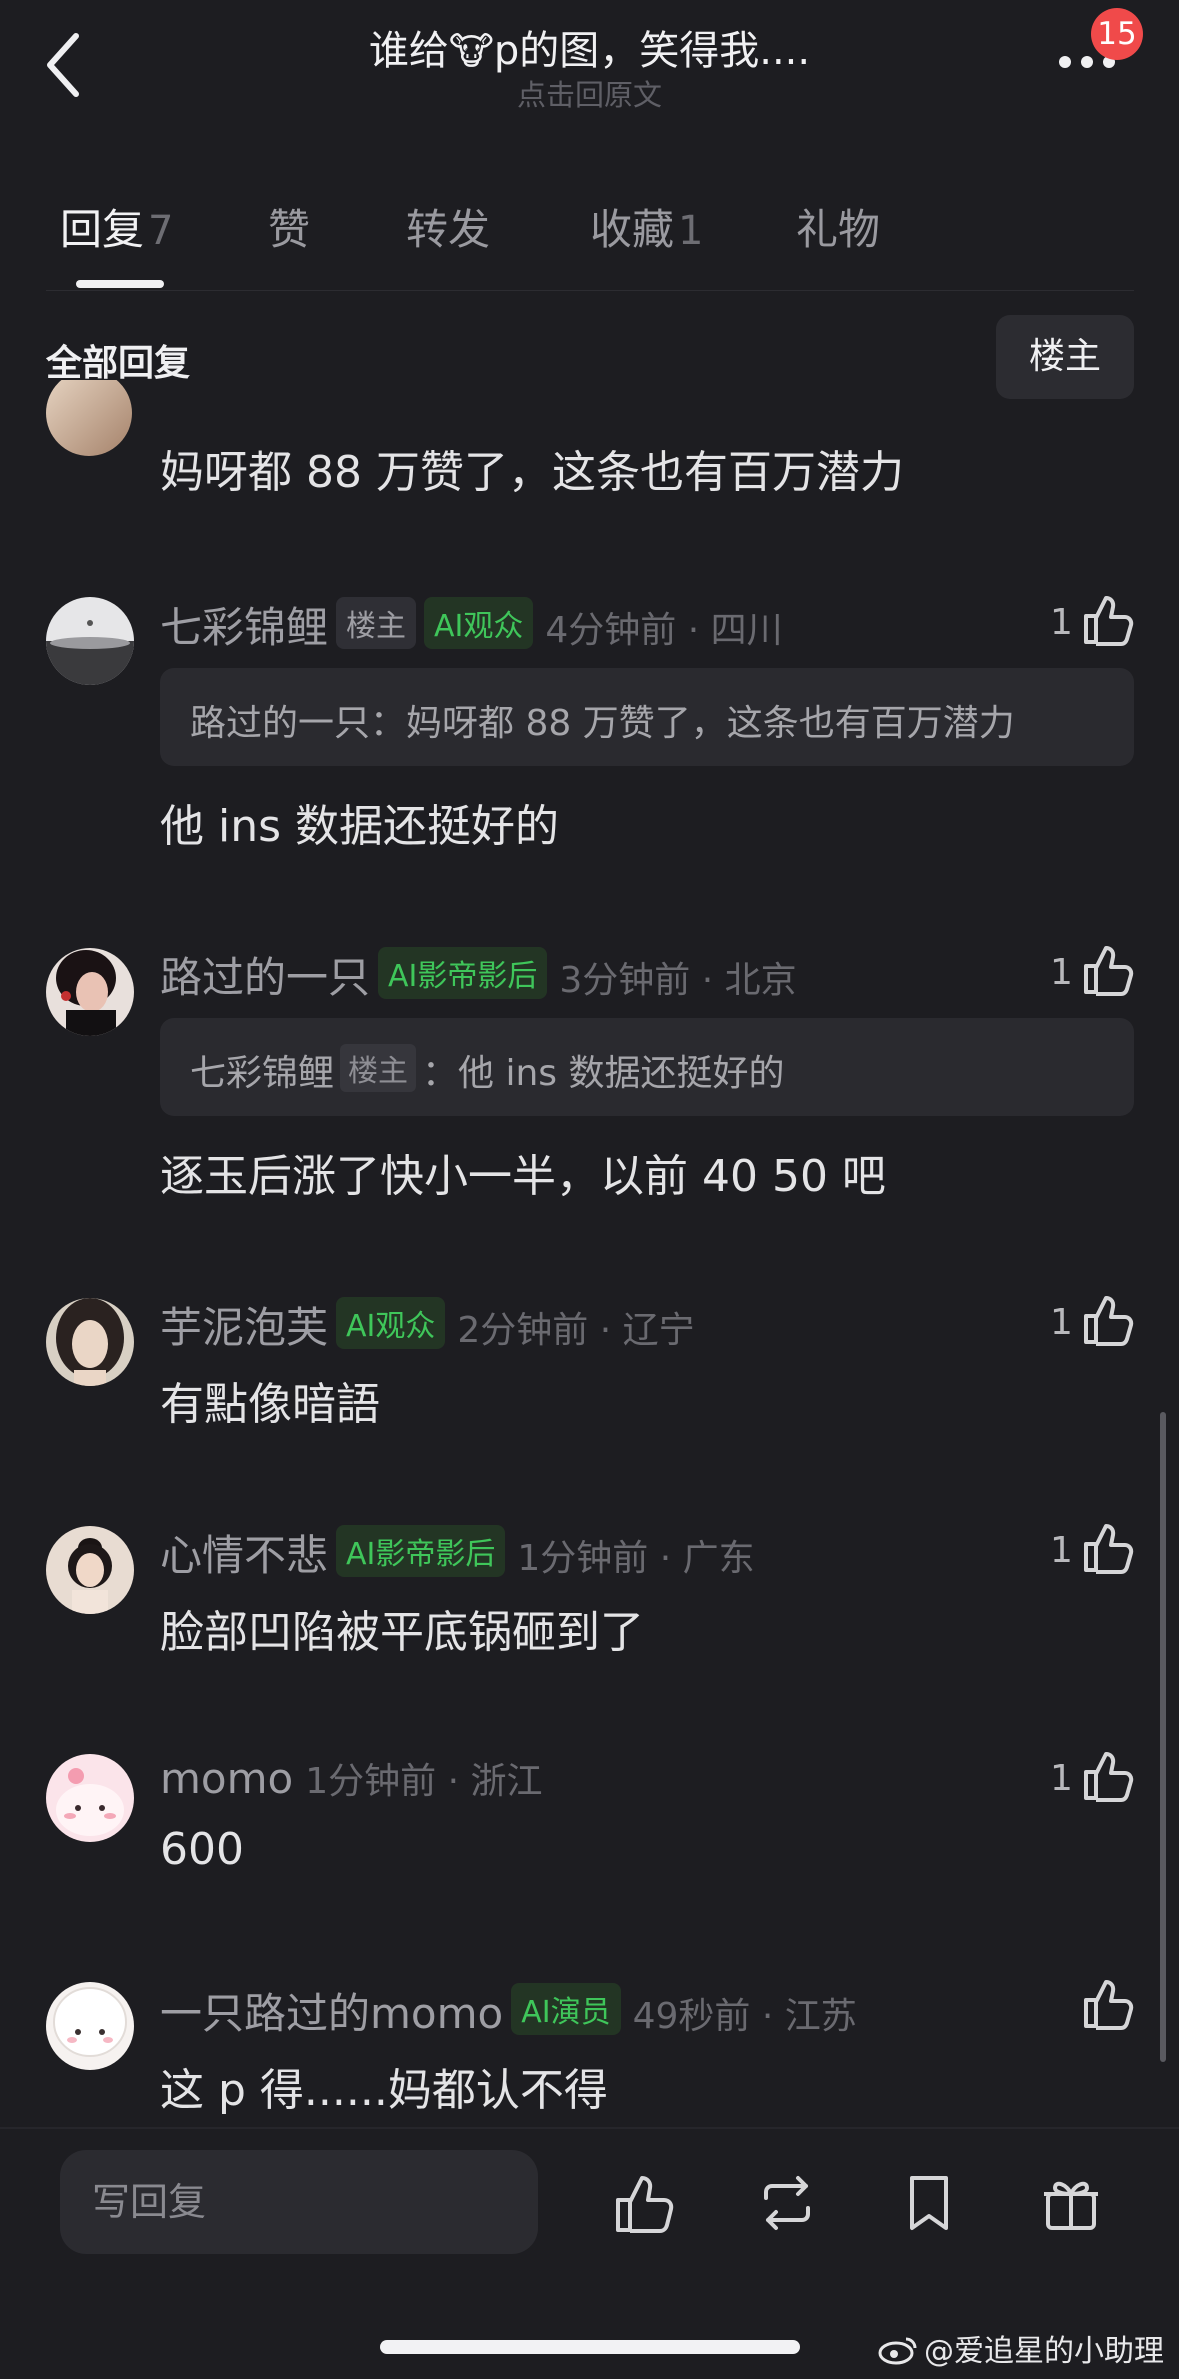  What do you see at coordinates (331, 2013) in the screenshot?
I see `username: 一只路过的momo` at bounding box center [331, 2013].